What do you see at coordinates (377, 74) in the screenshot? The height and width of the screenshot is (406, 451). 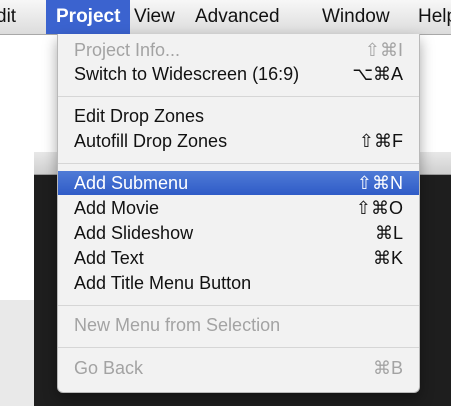 I see `menu-item-shortcut: ⌥⌘A` at bounding box center [377, 74].